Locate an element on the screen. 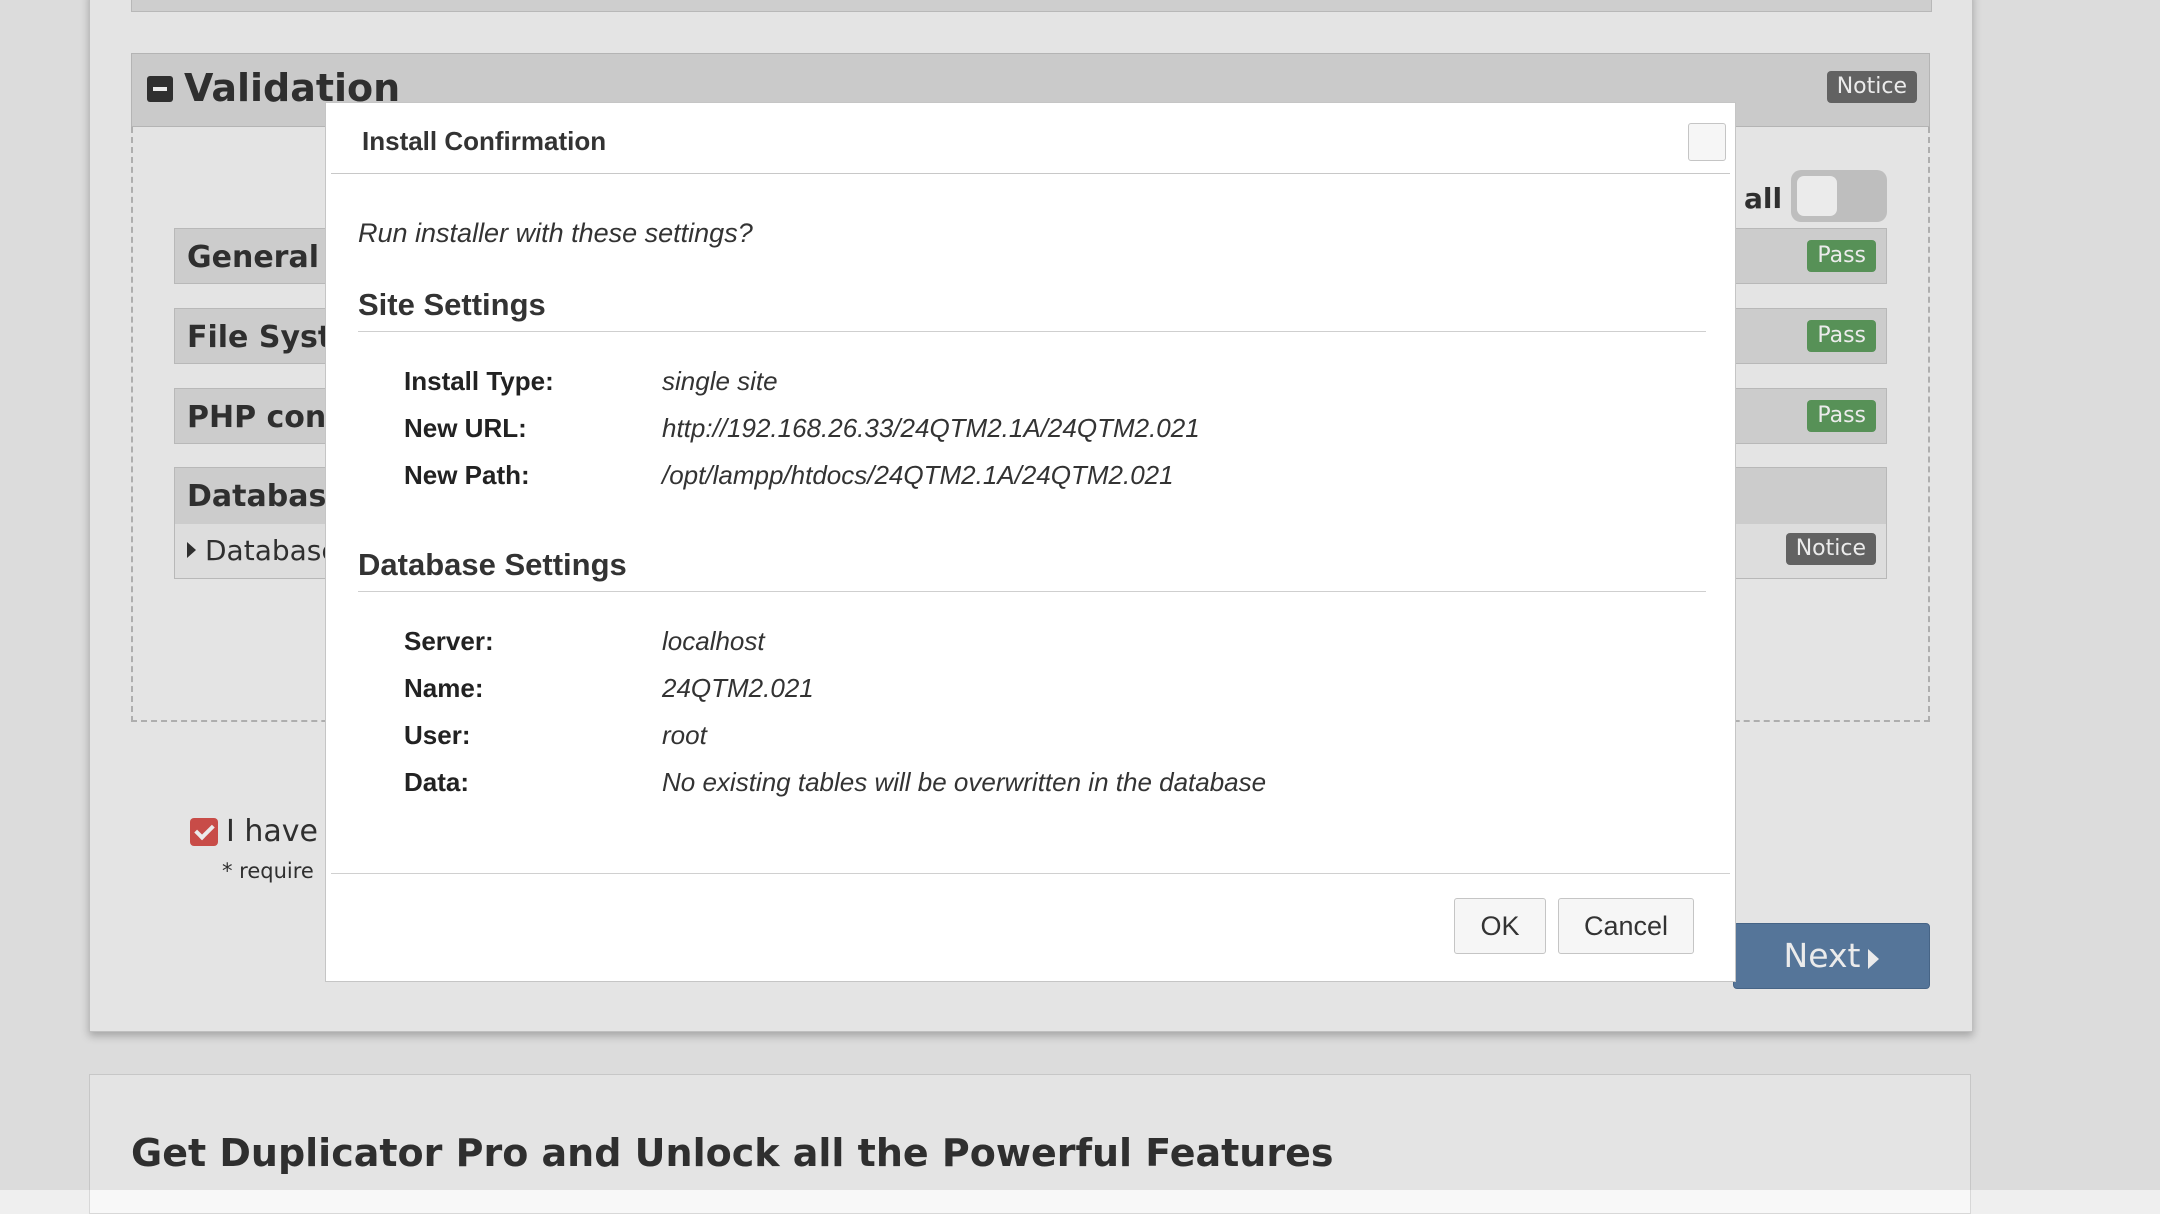 Image resolution: width=2160 pixels, height=1214 pixels. install-type-label: Install Type: is located at coordinates (479, 381).